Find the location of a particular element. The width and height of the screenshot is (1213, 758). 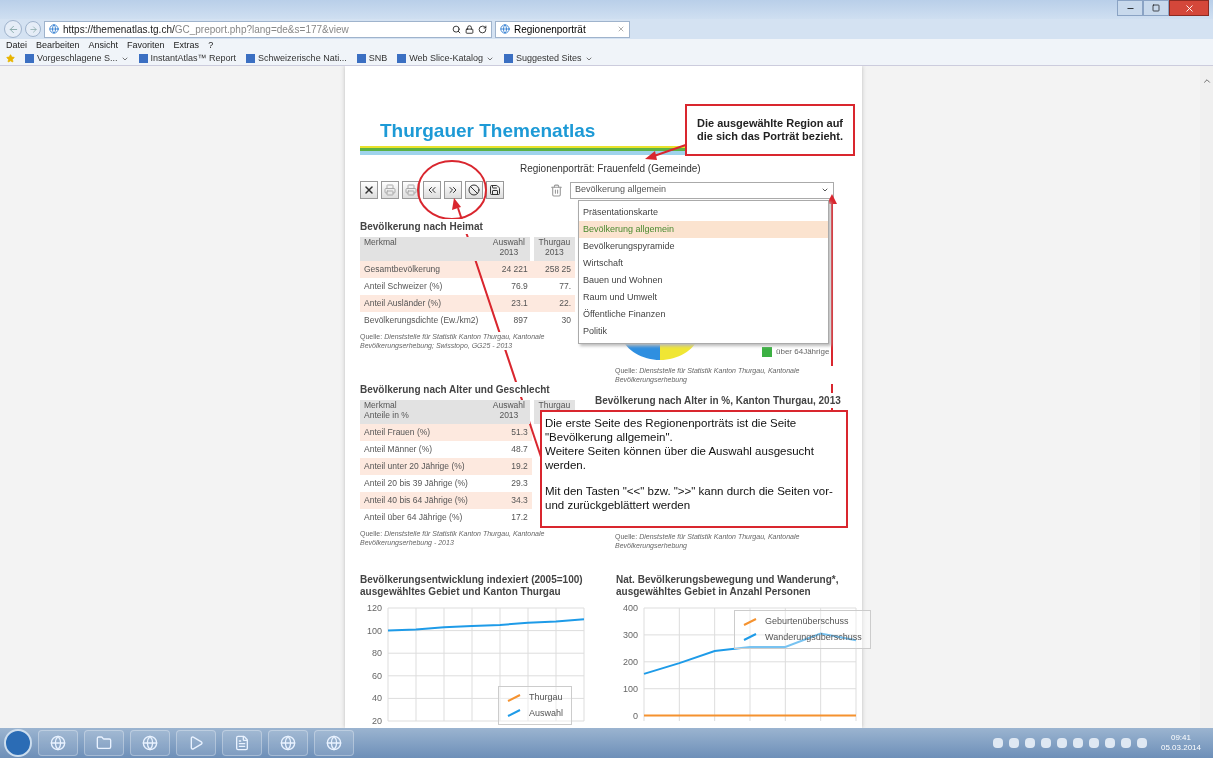

trash-icon is located at coordinates (556, 190).